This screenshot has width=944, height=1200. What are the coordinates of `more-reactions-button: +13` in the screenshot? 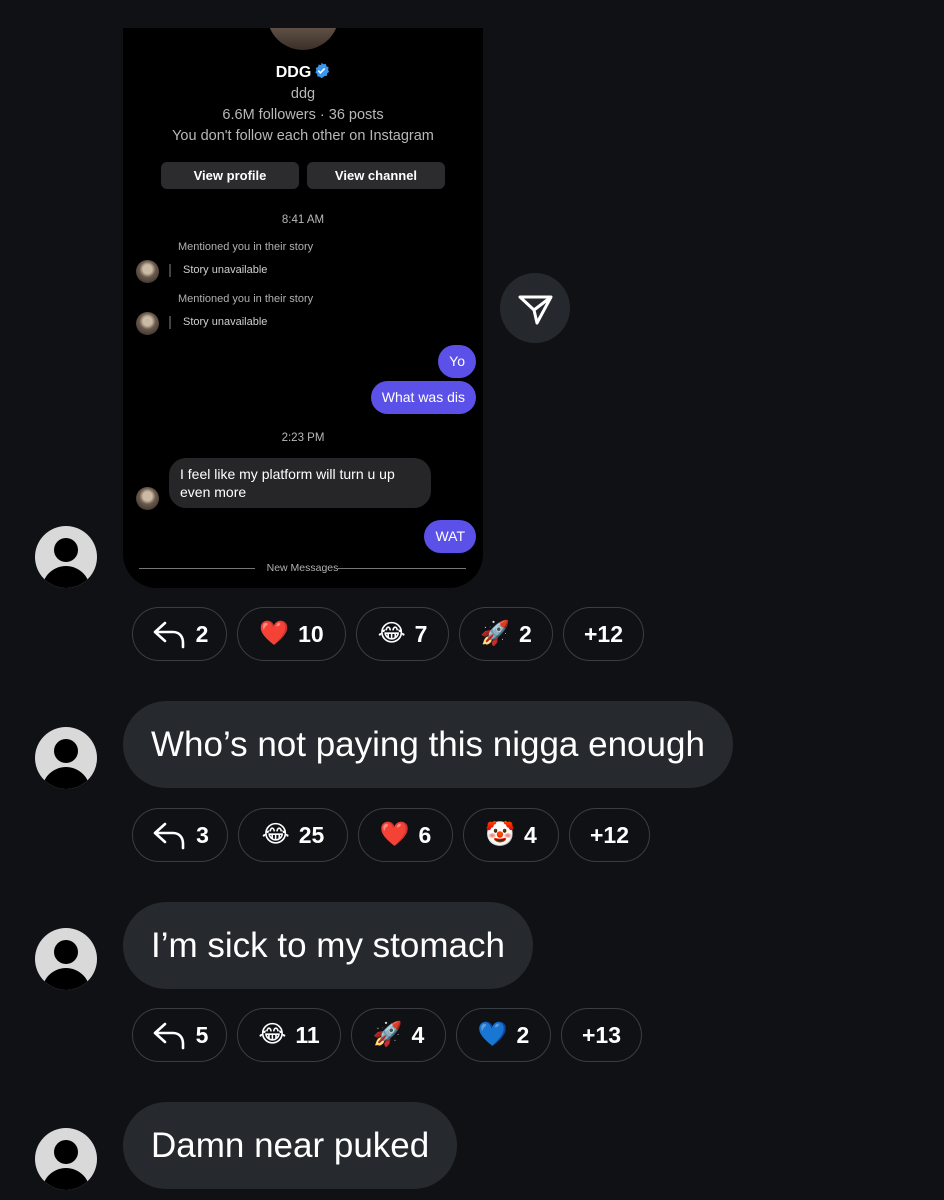 It's located at (601, 1035).